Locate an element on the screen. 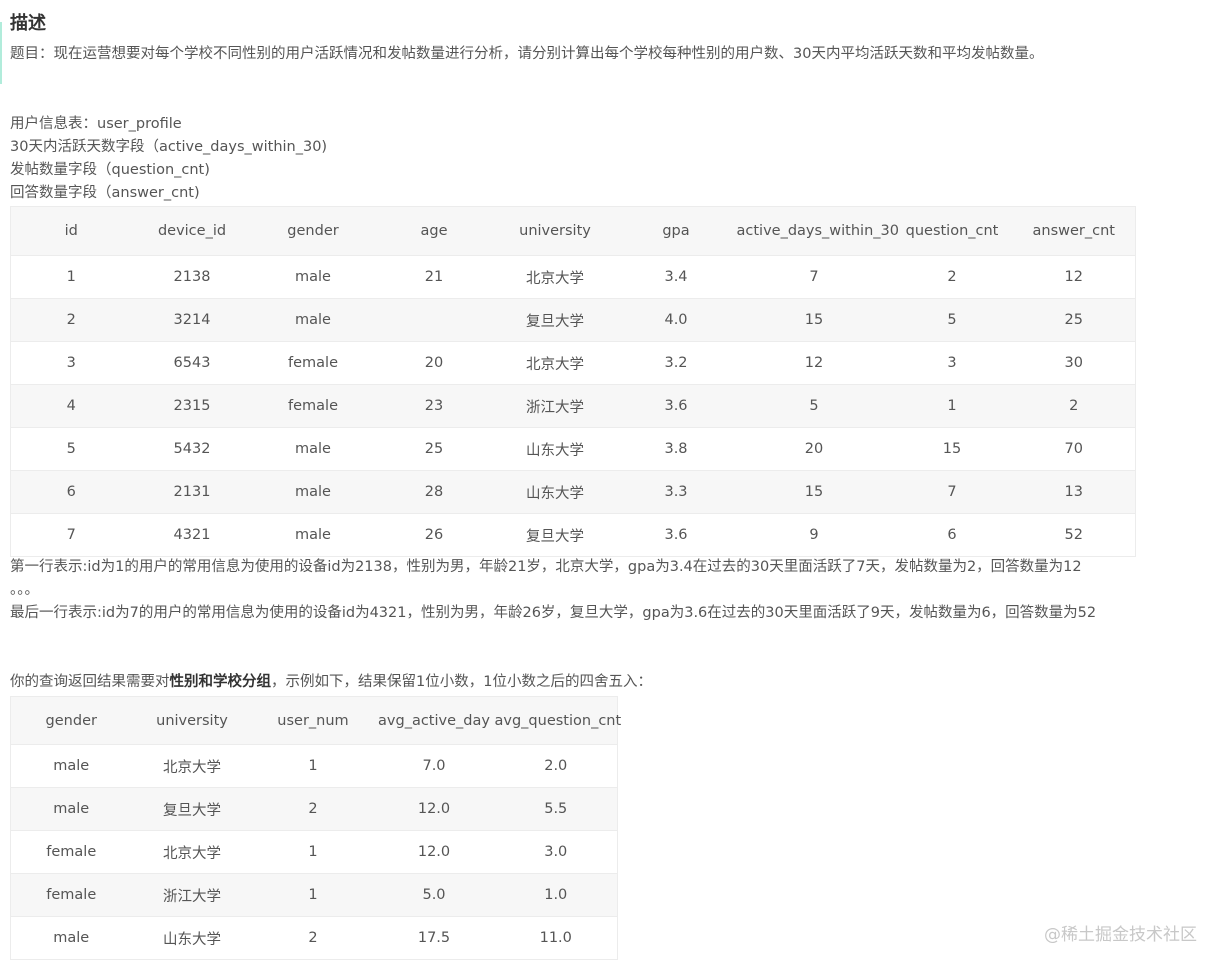 The height and width of the screenshot is (969, 1222). table-info-answer-cnt-field: 回答数量字段（answer_cnt) is located at coordinates (105, 193).